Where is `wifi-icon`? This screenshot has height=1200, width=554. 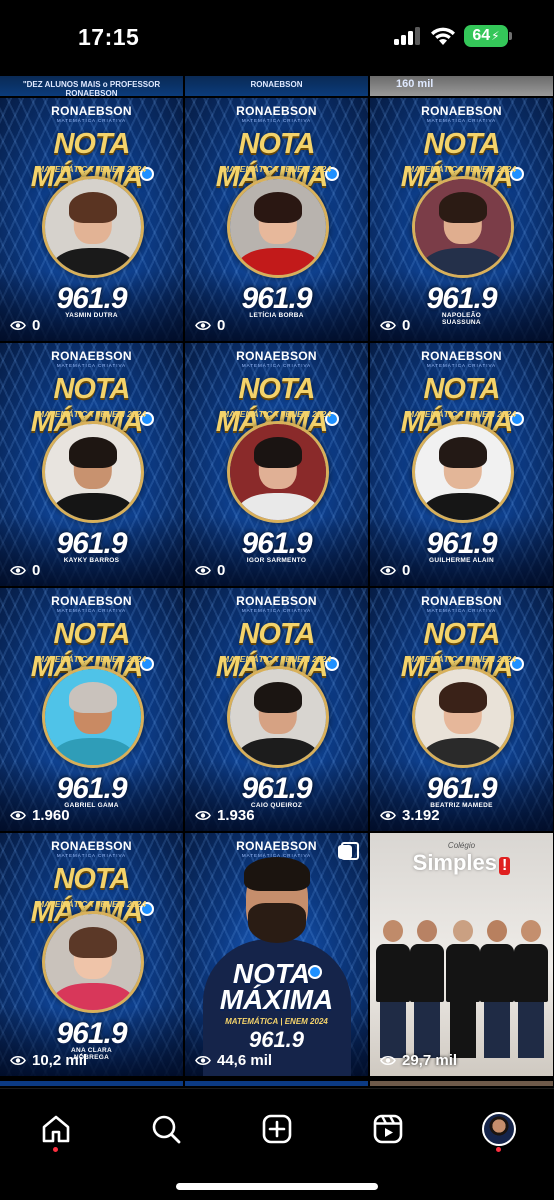
wifi-icon is located at coordinates (443, 36).